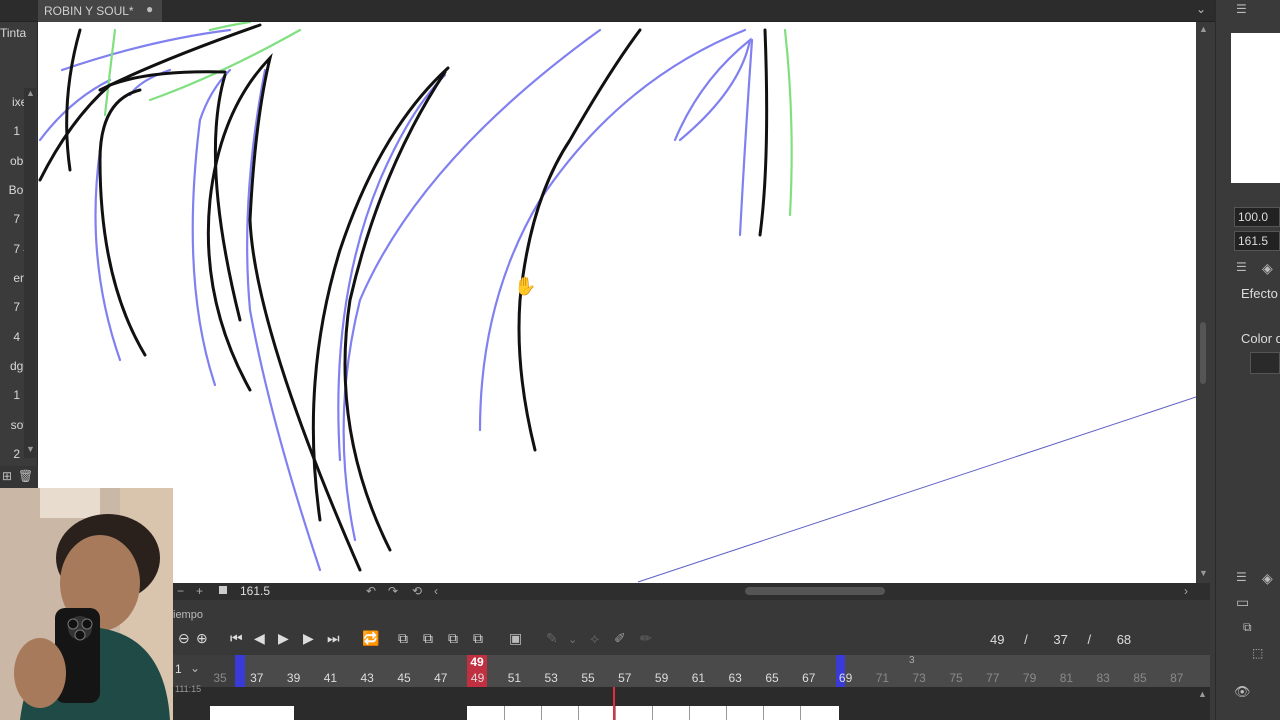  What do you see at coordinates (1257, 217) in the screenshot?
I see `navigator-zoom-field: 100.0` at bounding box center [1257, 217].